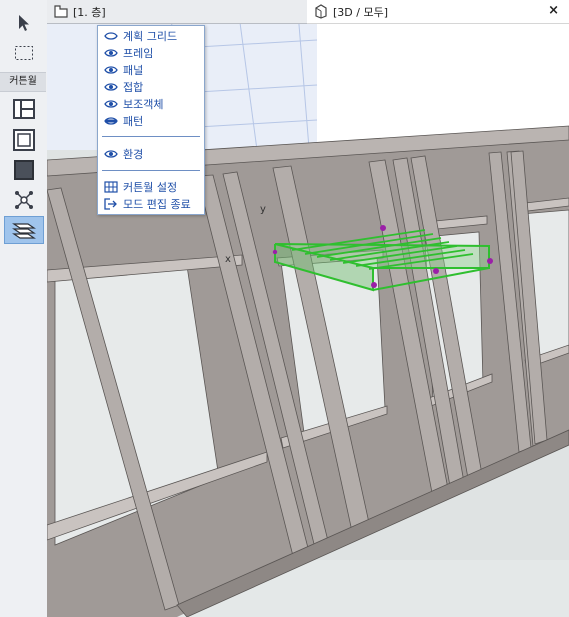 The height and width of the screenshot is (617, 569). I want to click on axis-y-label: y, so click(263, 209).